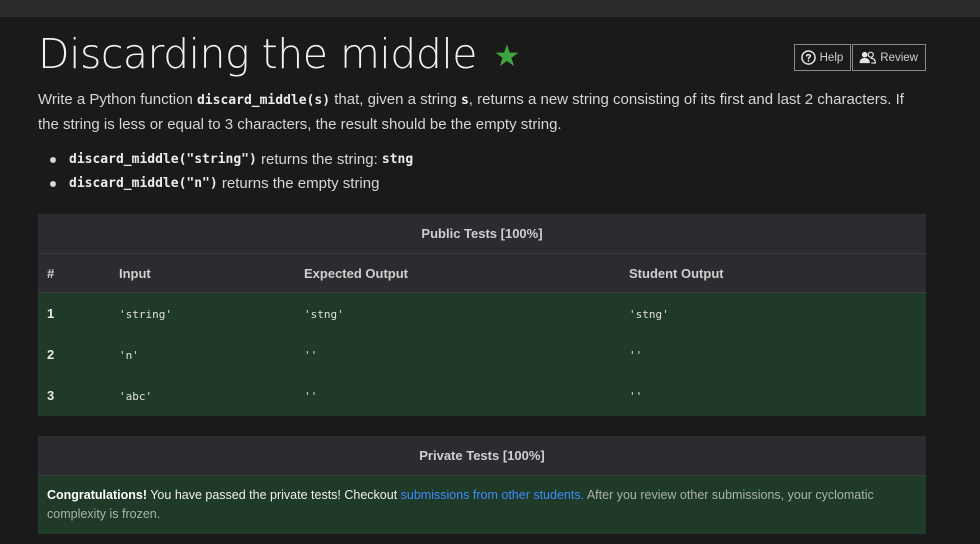  Describe the element at coordinates (51, 273) in the screenshot. I see `column-header-num: #` at that location.